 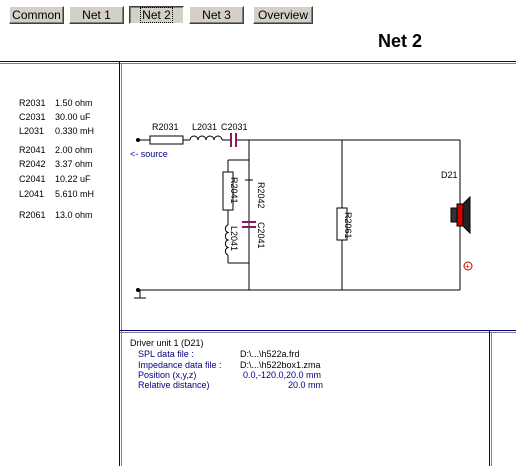 What do you see at coordinates (73, 179) in the screenshot?
I see `component-value: 10.22 uF` at bounding box center [73, 179].